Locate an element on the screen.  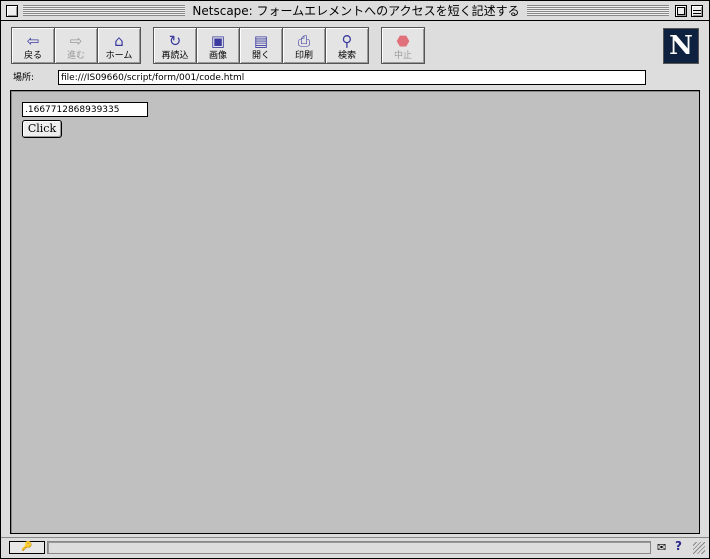
back-button: ⇦ 戻る is located at coordinates (33, 45).